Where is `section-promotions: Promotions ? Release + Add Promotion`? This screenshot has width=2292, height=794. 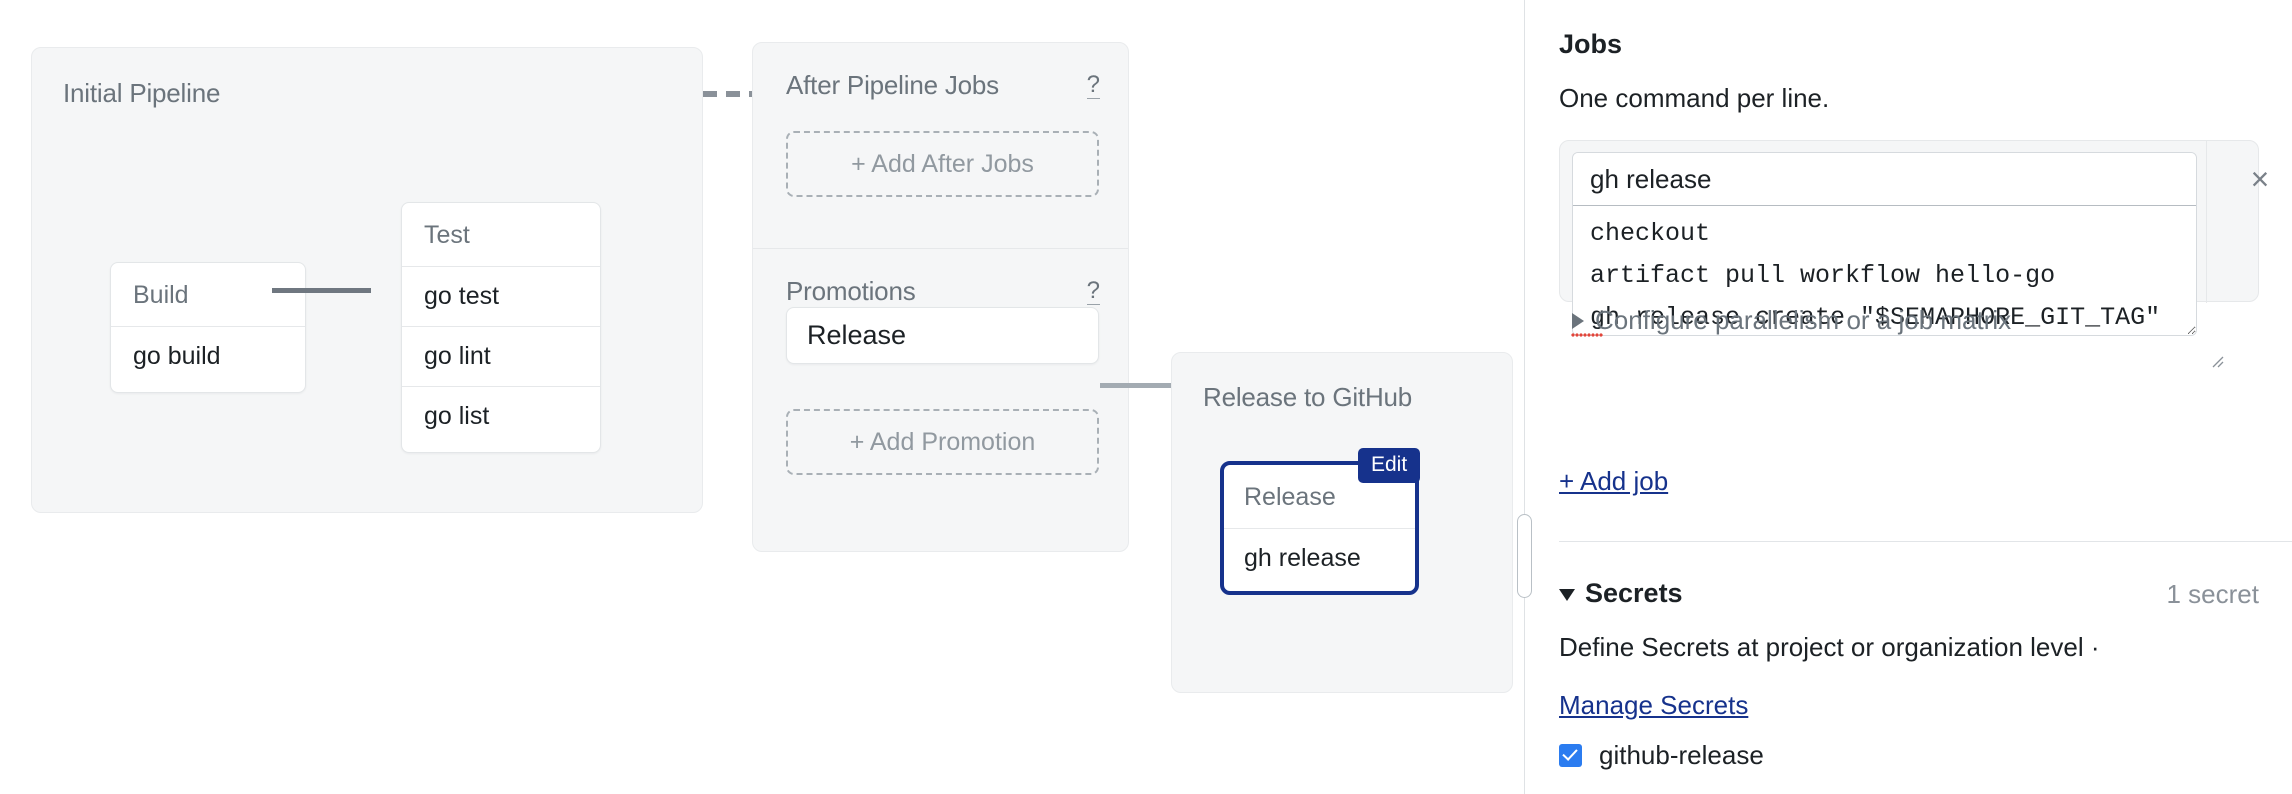 section-promotions: Promotions ? Release + Add Promotion is located at coordinates (940, 400).